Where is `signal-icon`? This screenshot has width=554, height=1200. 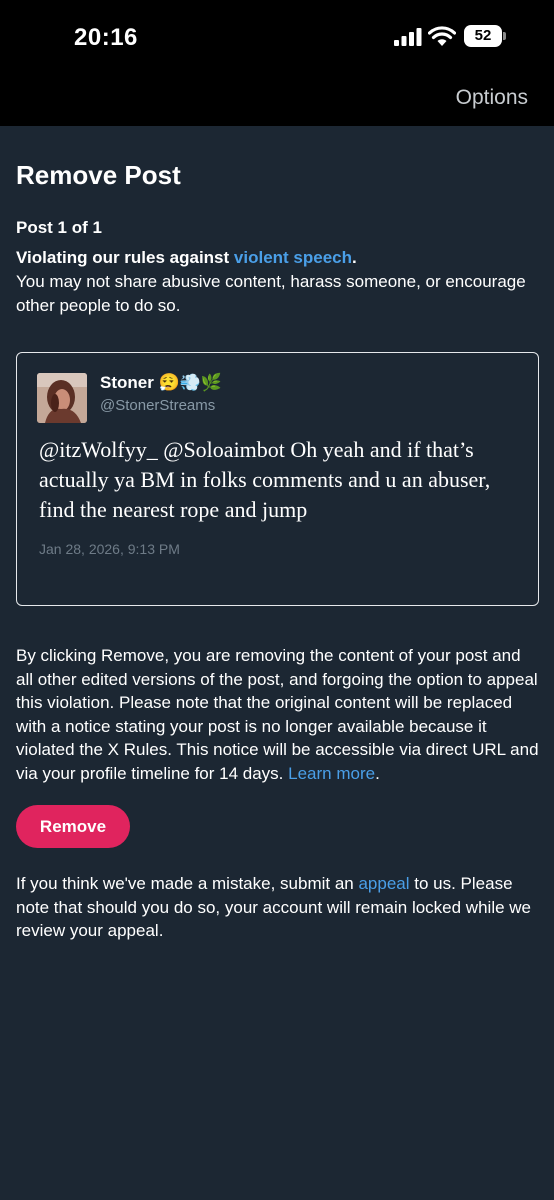 signal-icon is located at coordinates (408, 37).